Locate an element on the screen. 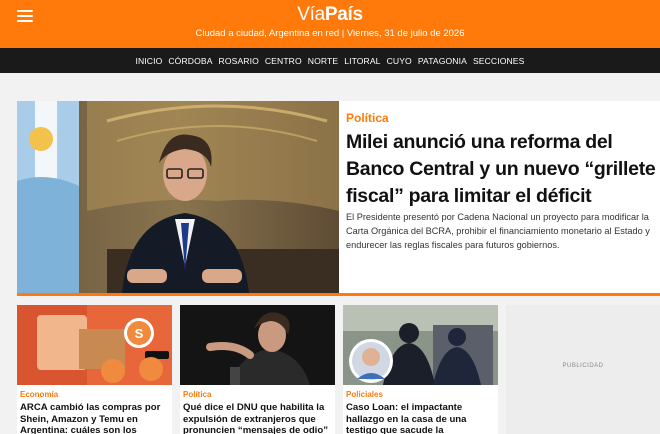 The width and height of the screenshot is (660, 434). nav-item-centro: CENTRO is located at coordinates (283, 61).